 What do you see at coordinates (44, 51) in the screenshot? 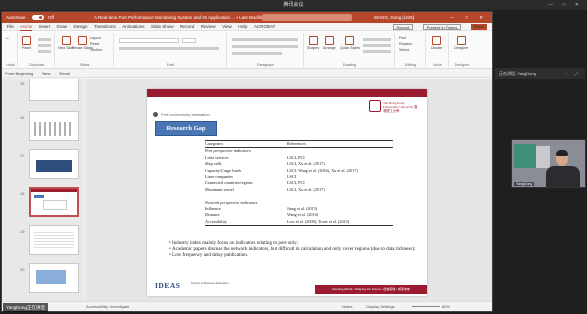
I see `format-painter-item` at bounding box center [44, 51].